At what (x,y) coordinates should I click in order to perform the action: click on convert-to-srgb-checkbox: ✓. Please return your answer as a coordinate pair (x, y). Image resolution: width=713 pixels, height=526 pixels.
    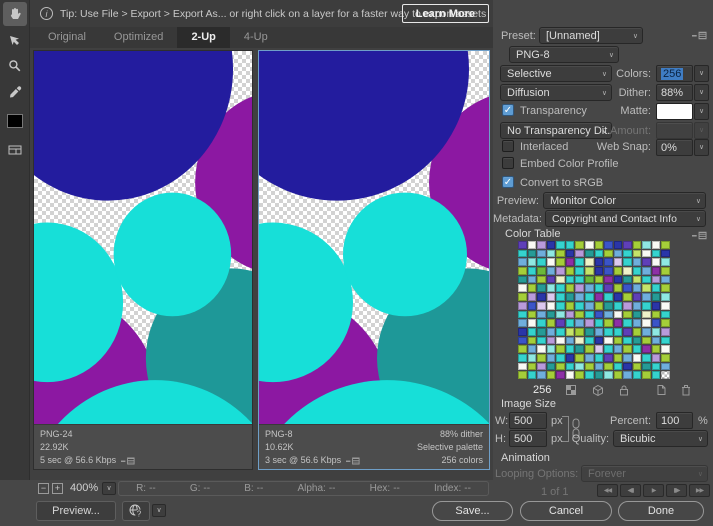
    Looking at the image, I should click on (508, 182).